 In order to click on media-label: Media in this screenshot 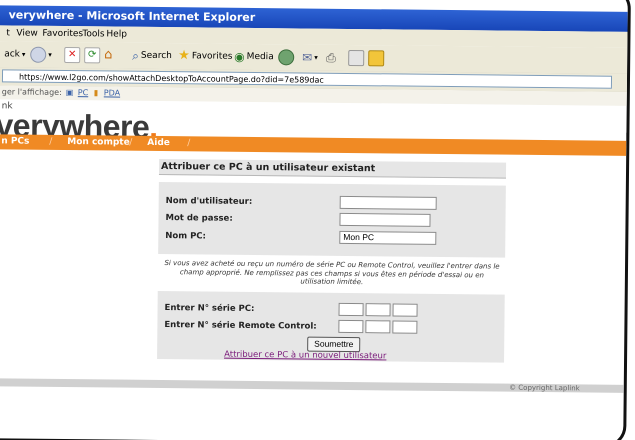, I will do `click(260, 57)`.